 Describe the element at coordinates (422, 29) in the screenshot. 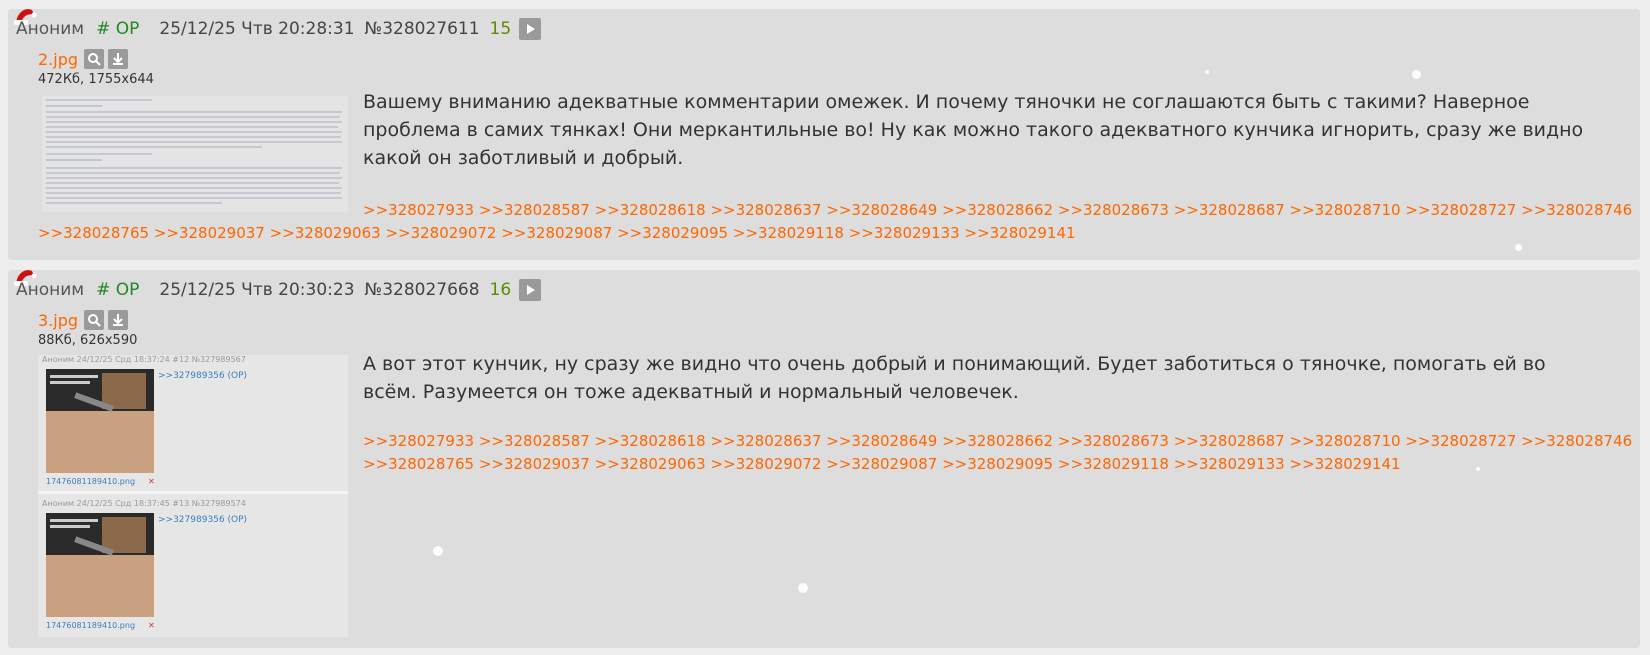

I see `post-number: №328027611` at that location.